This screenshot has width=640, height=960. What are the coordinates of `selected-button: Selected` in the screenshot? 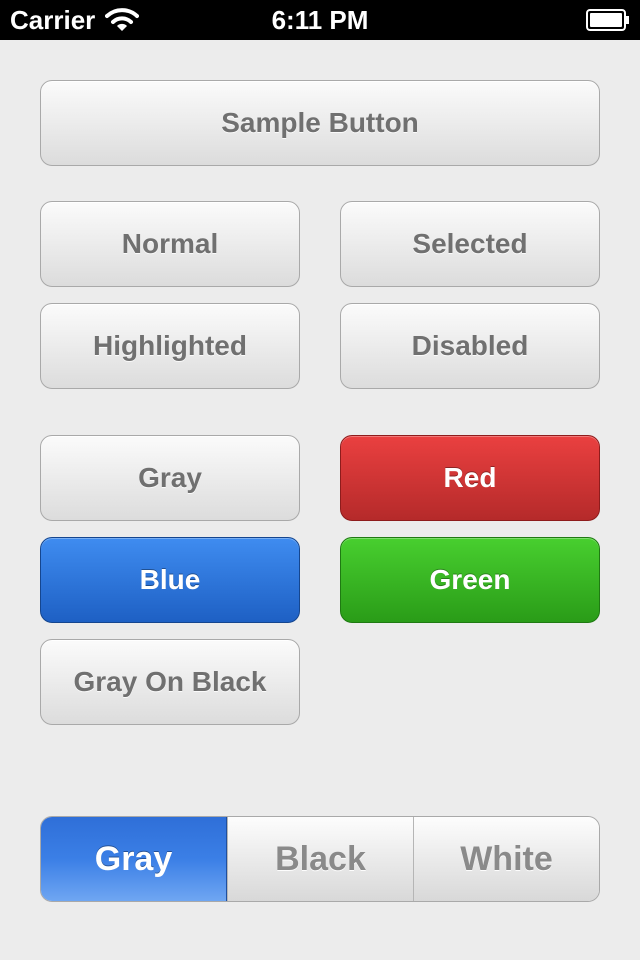 It's located at (470, 244).